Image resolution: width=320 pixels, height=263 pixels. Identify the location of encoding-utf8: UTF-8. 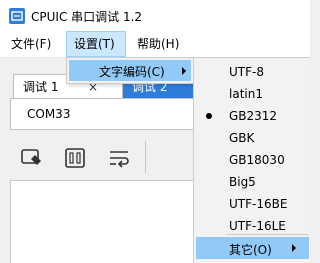
(252, 72).